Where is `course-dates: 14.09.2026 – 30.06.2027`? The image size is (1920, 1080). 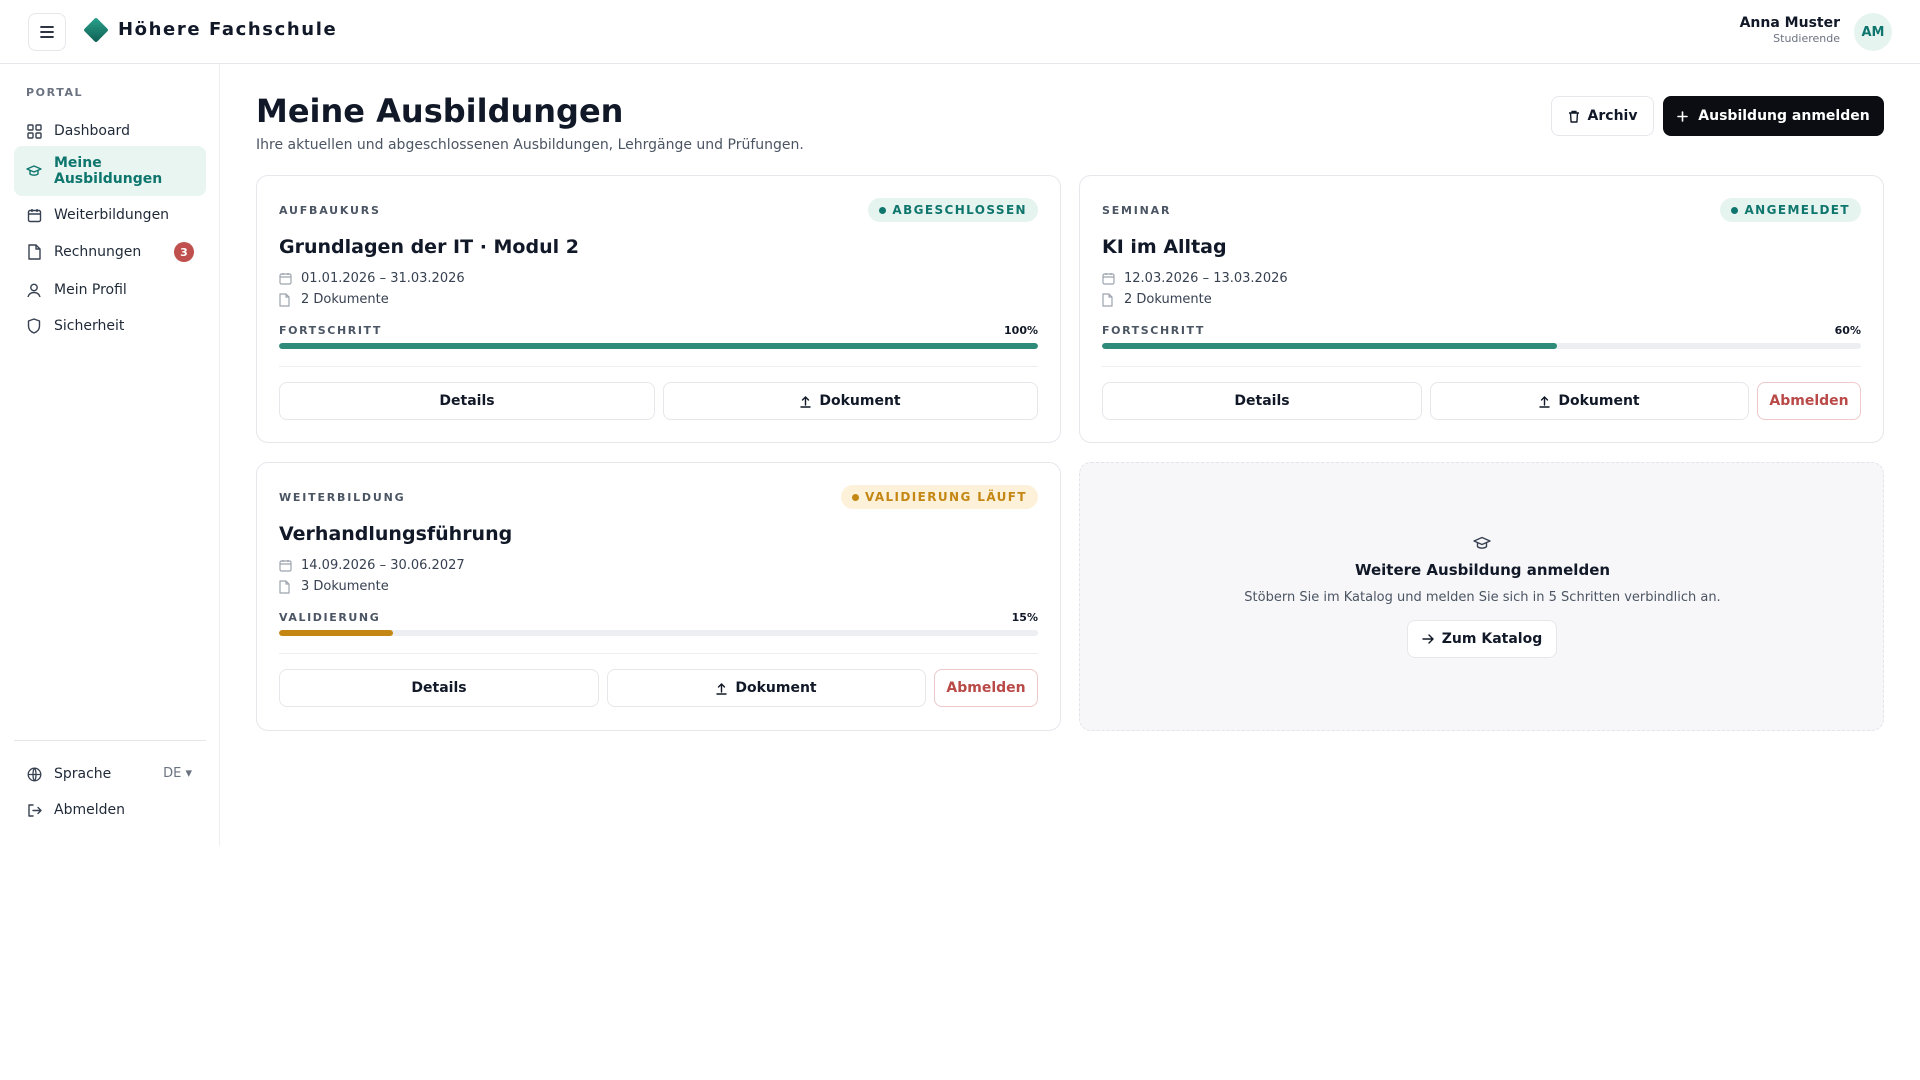 course-dates: 14.09.2026 – 30.06.2027 is located at coordinates (372, 565).